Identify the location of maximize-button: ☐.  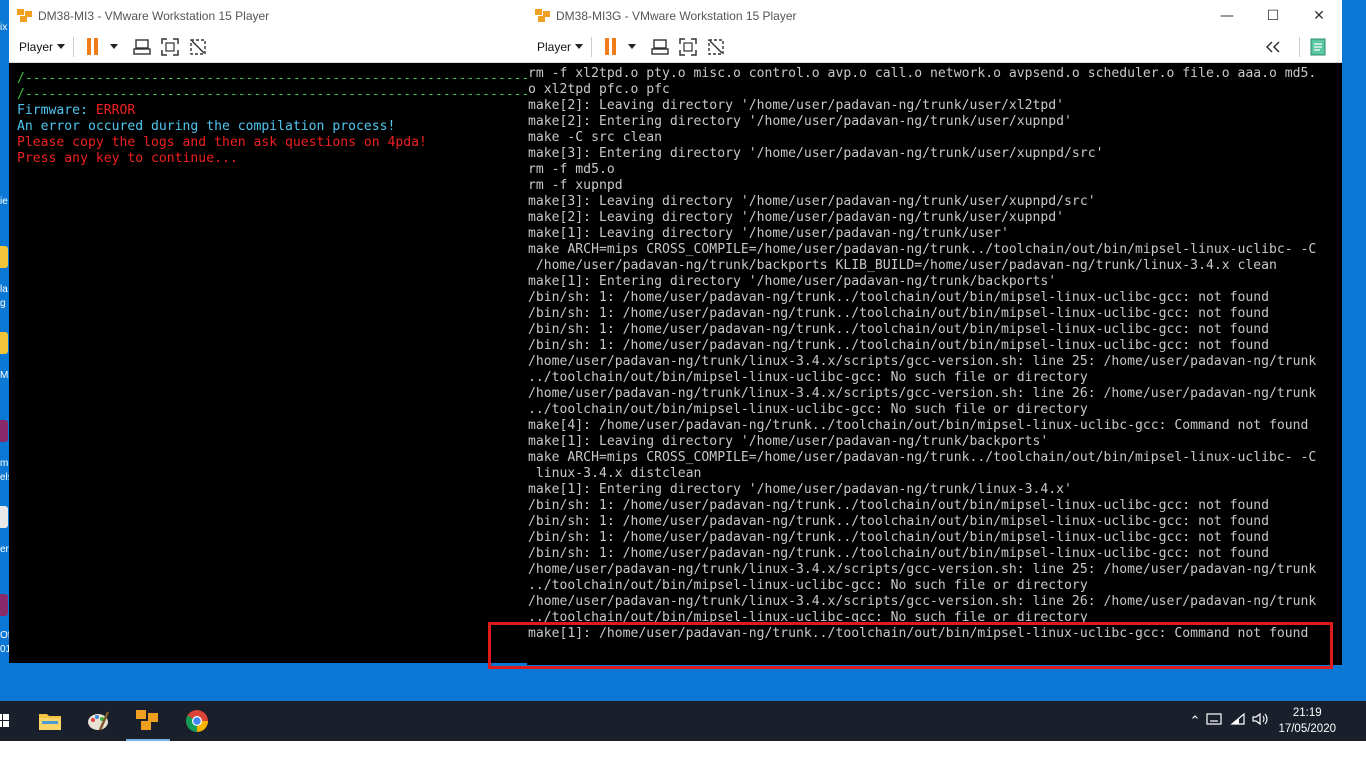
(1273, 15).